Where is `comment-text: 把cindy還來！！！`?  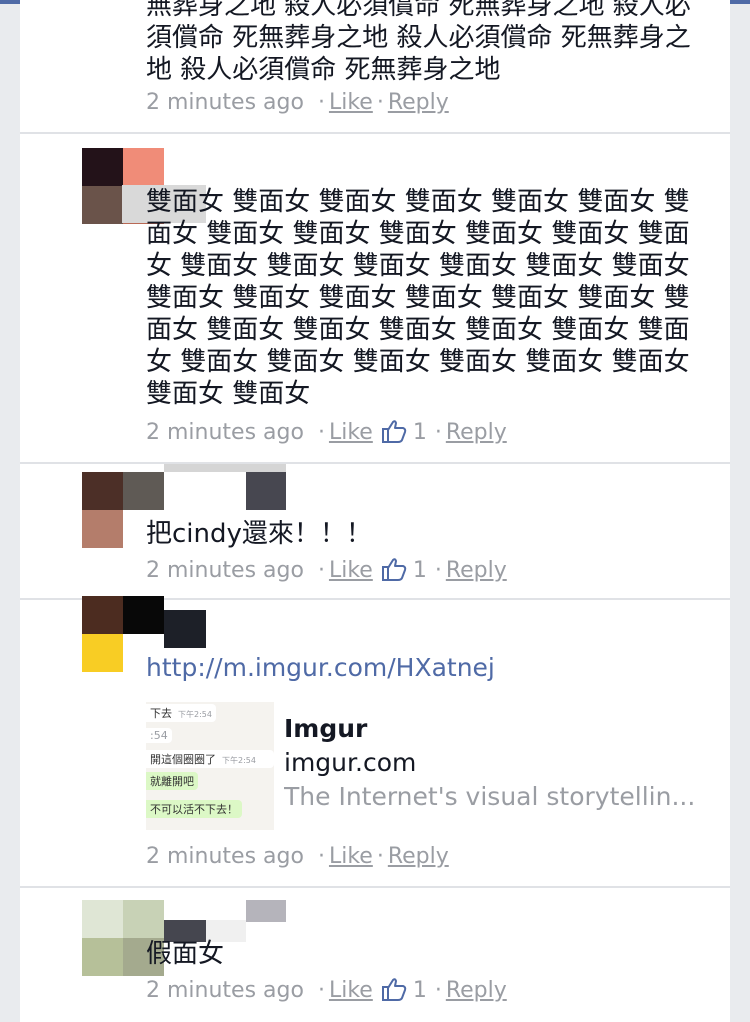
comment-text: 把cindy還來！！！ is located at coordinates (259, 534).